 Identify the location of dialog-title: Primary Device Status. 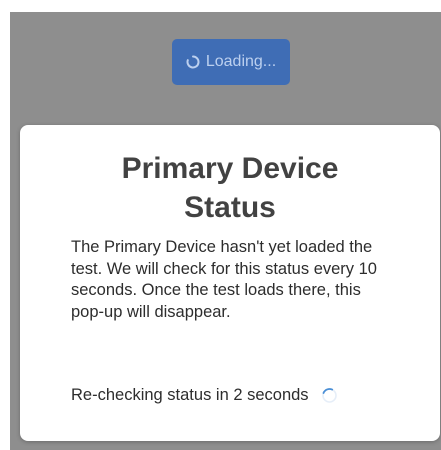
(230, 188).